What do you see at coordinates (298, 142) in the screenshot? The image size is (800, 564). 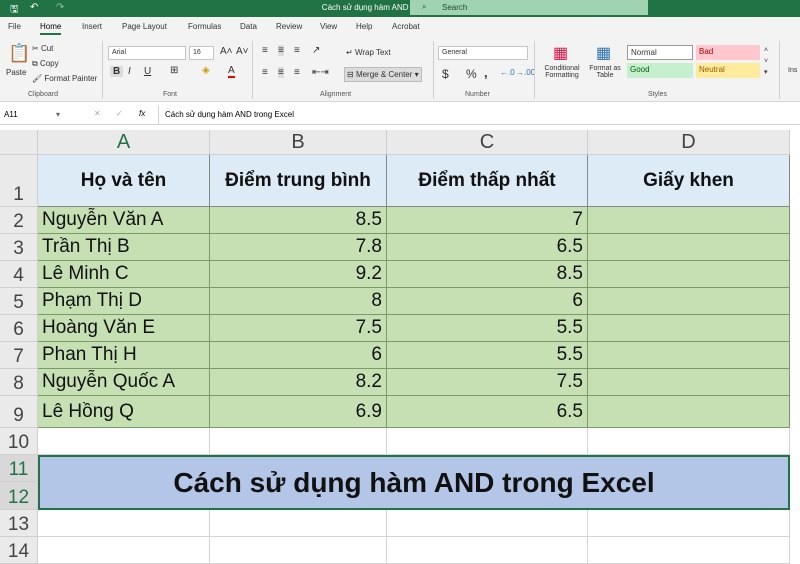 I see `column-header-B: B` at bounding box center [298, 142].